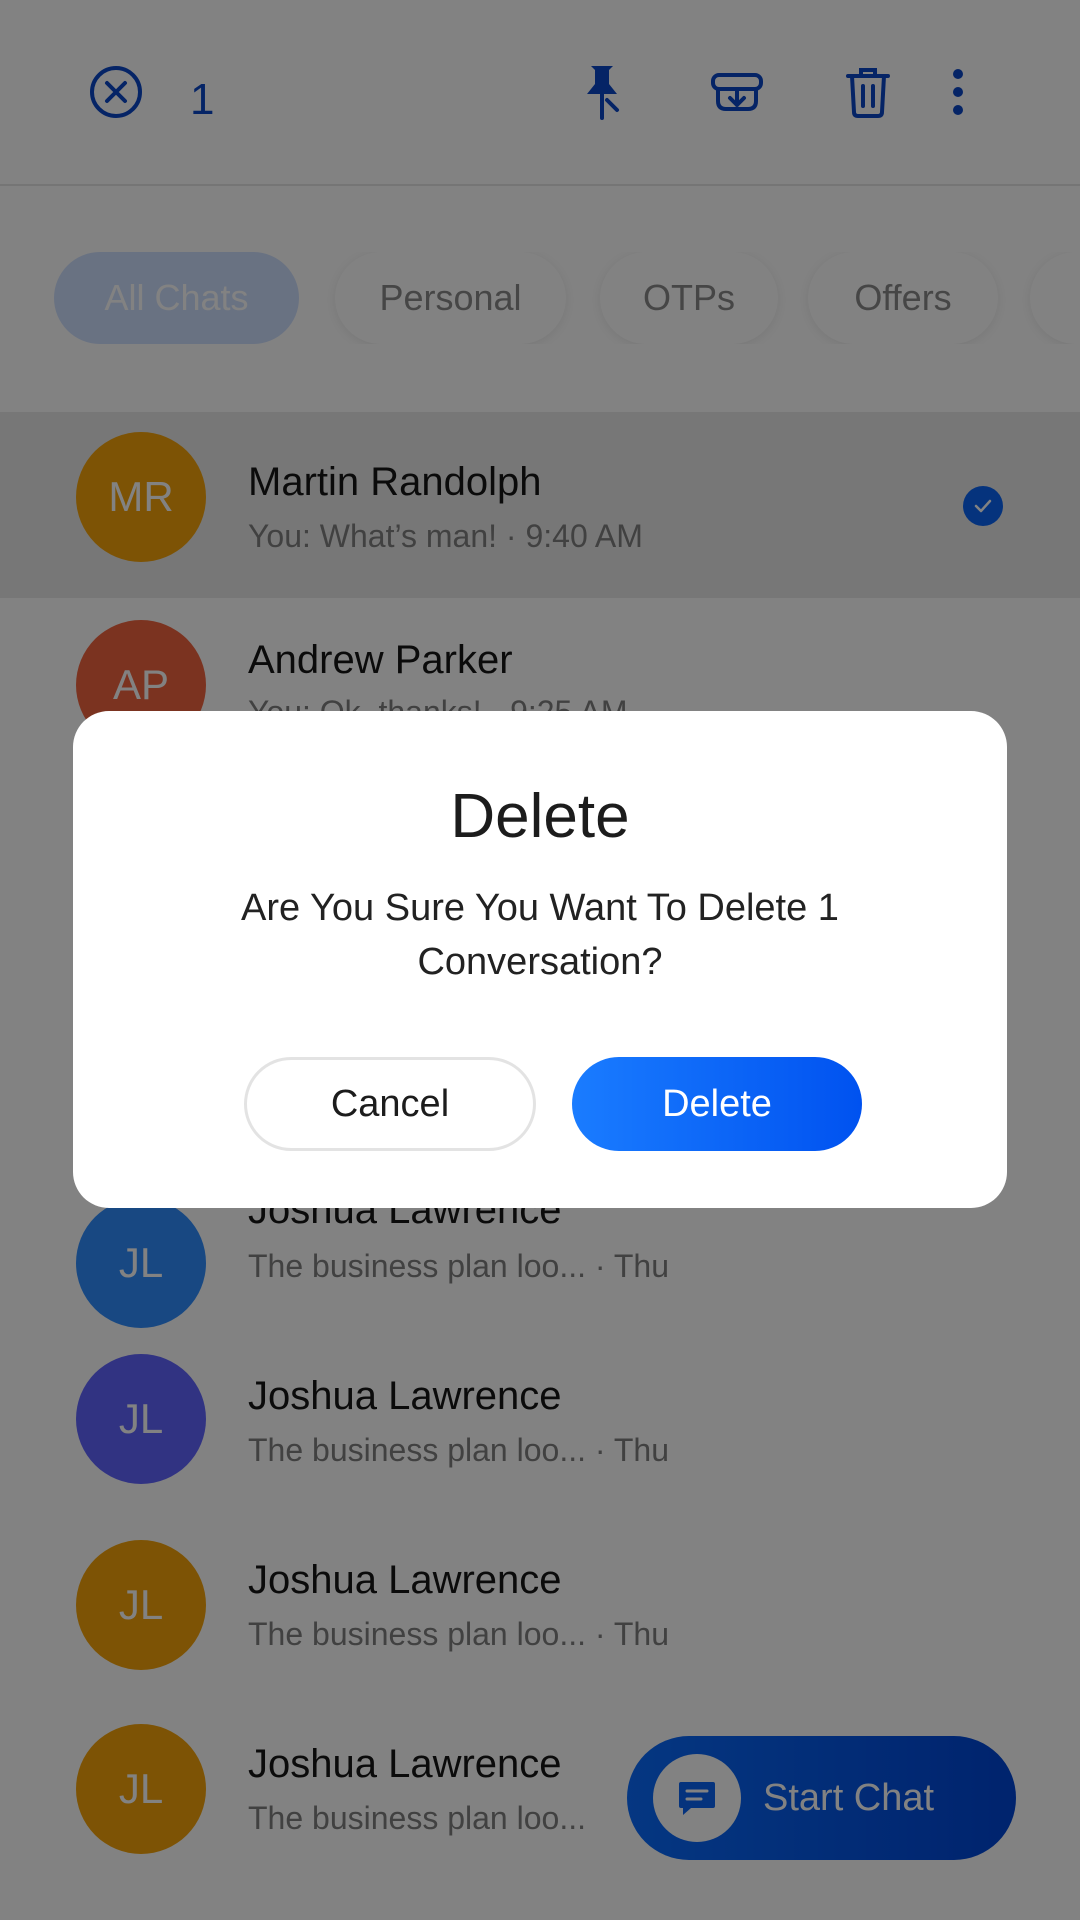  I want to click on dialog-title: Delete, so click(540, 816).